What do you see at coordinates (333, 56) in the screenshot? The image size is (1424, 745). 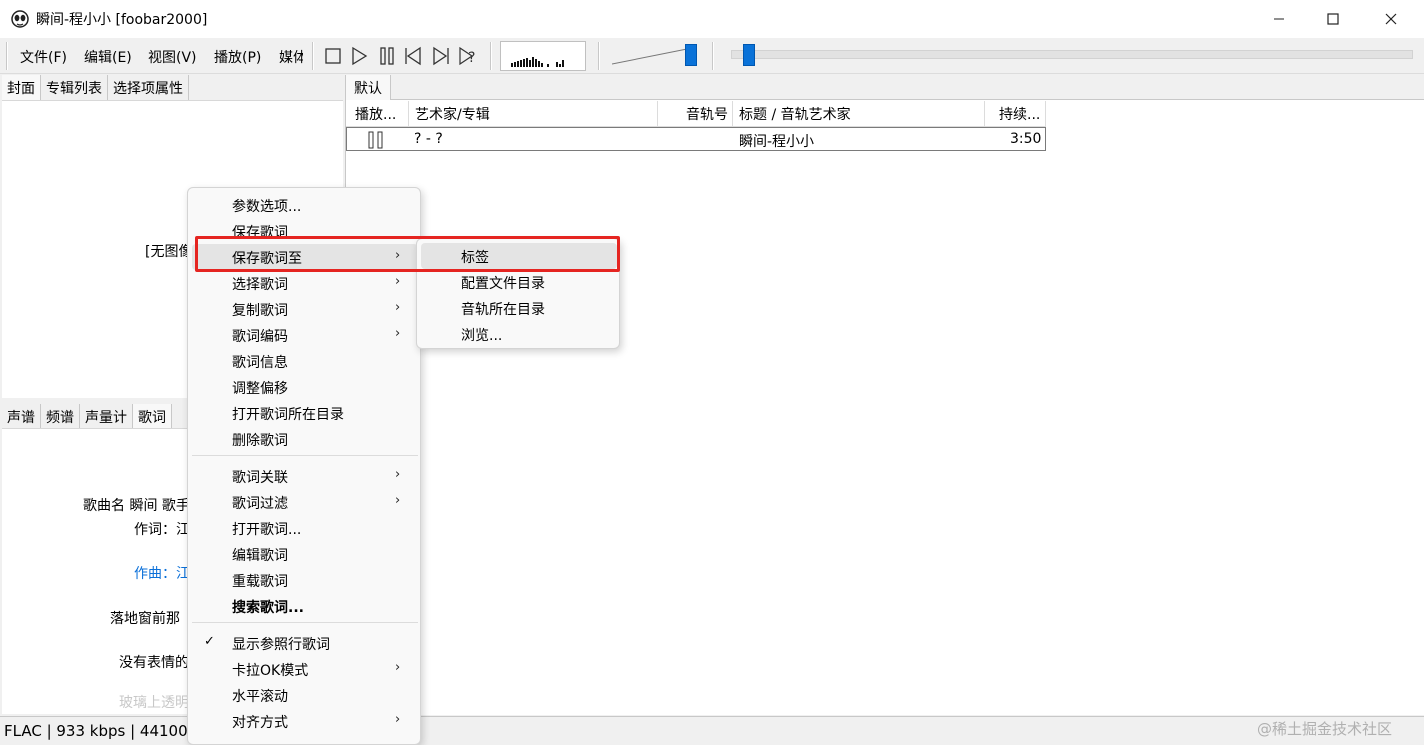 I see `stop-icon` at bounding box center [333, 56].